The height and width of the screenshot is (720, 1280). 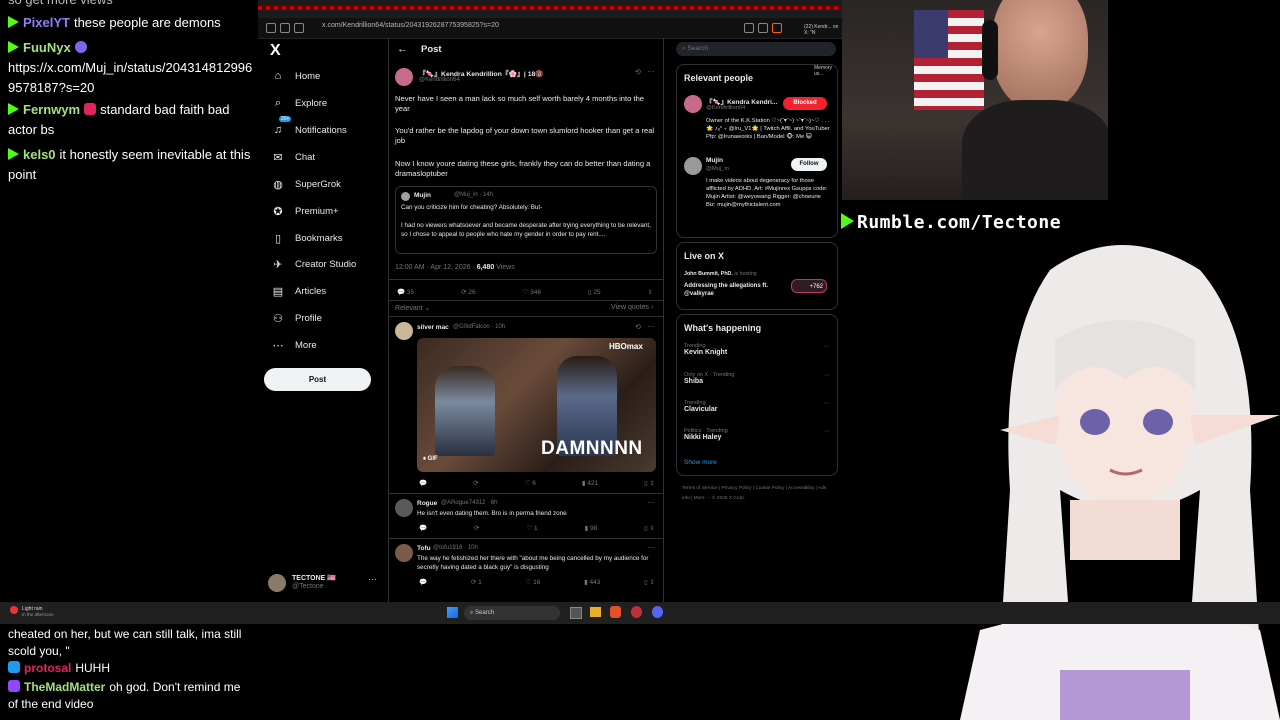 What do you see at coordinates (452, 612) in the screenshot?
I see `start-icon` at bounding box center [452, 612].